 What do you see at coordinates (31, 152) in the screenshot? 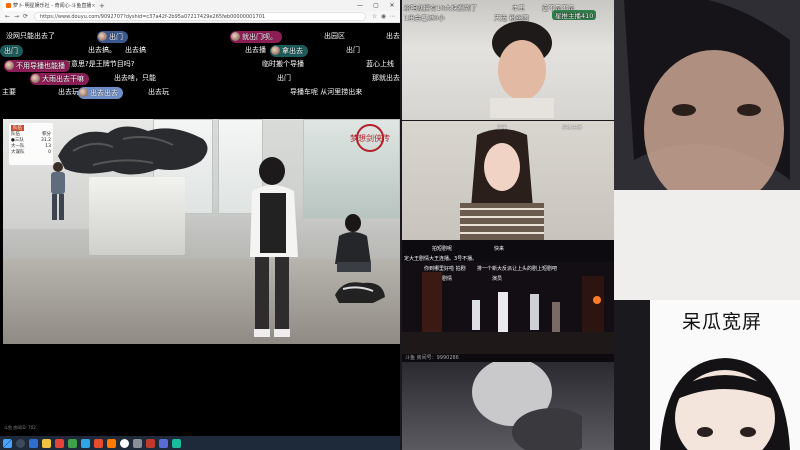
I see `scoreboard-row: 大谋队 0` at bounding box center [31, 152].